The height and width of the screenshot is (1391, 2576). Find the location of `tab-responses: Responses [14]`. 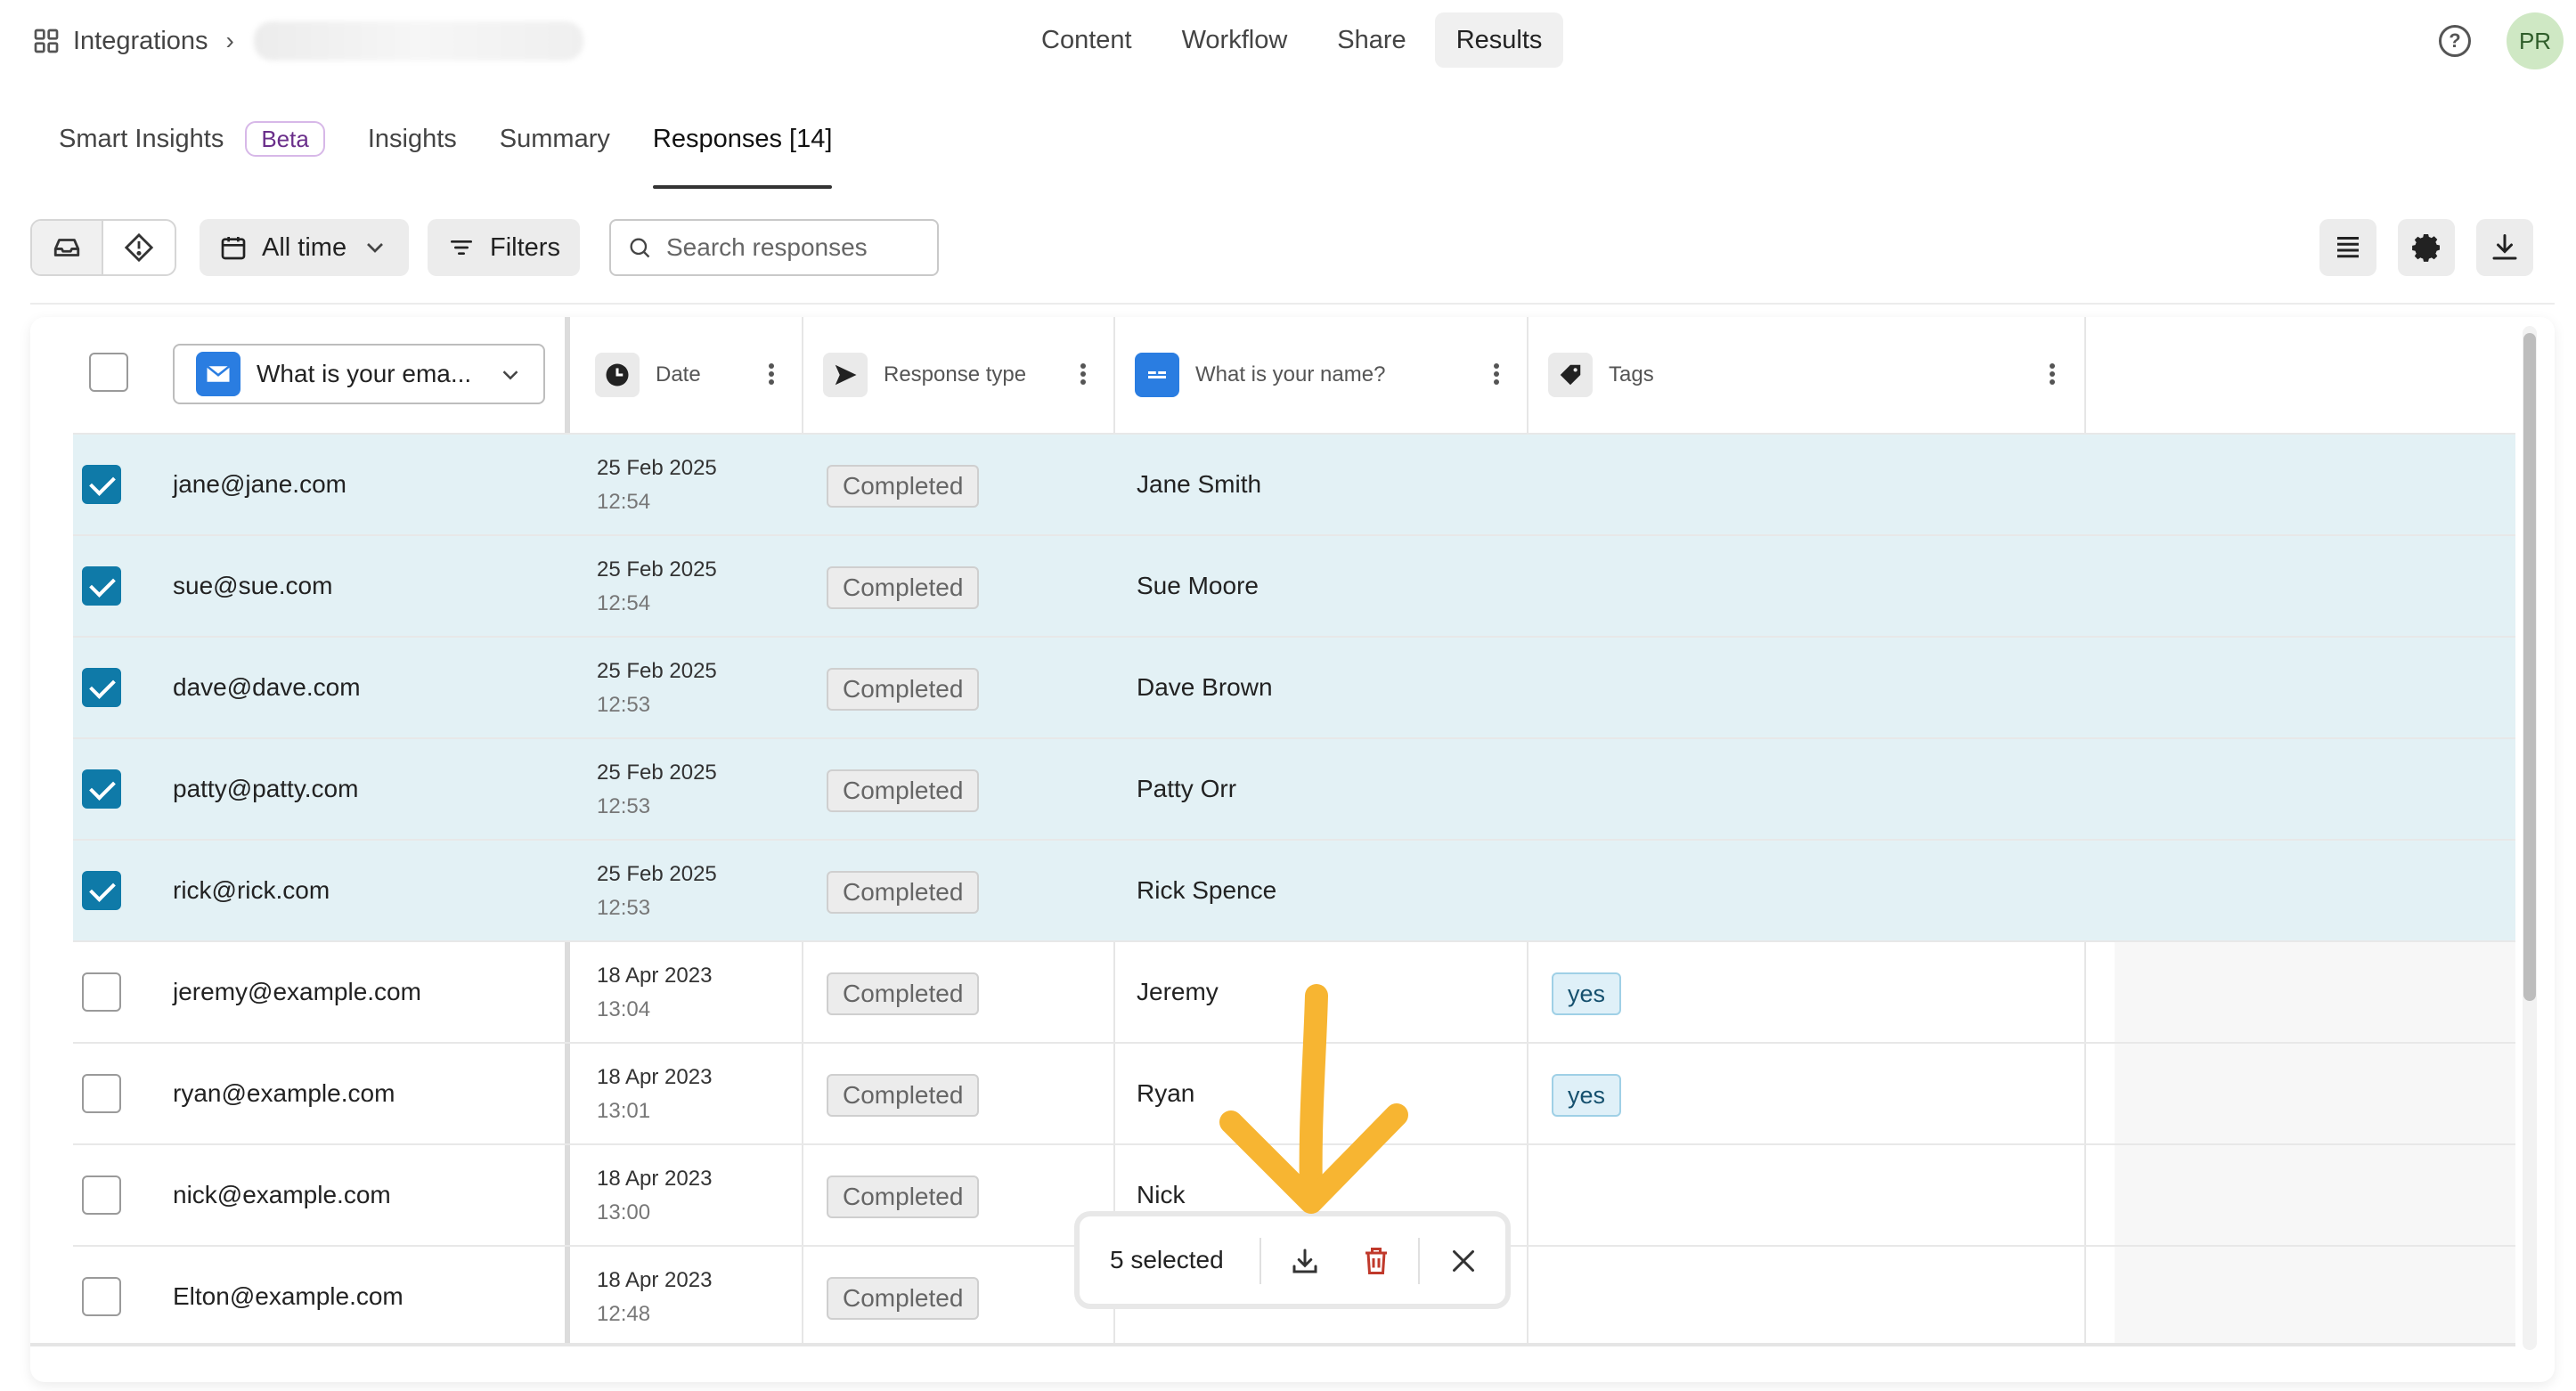

tab-responses: Responses [14] is located at coordinates (743, 152).